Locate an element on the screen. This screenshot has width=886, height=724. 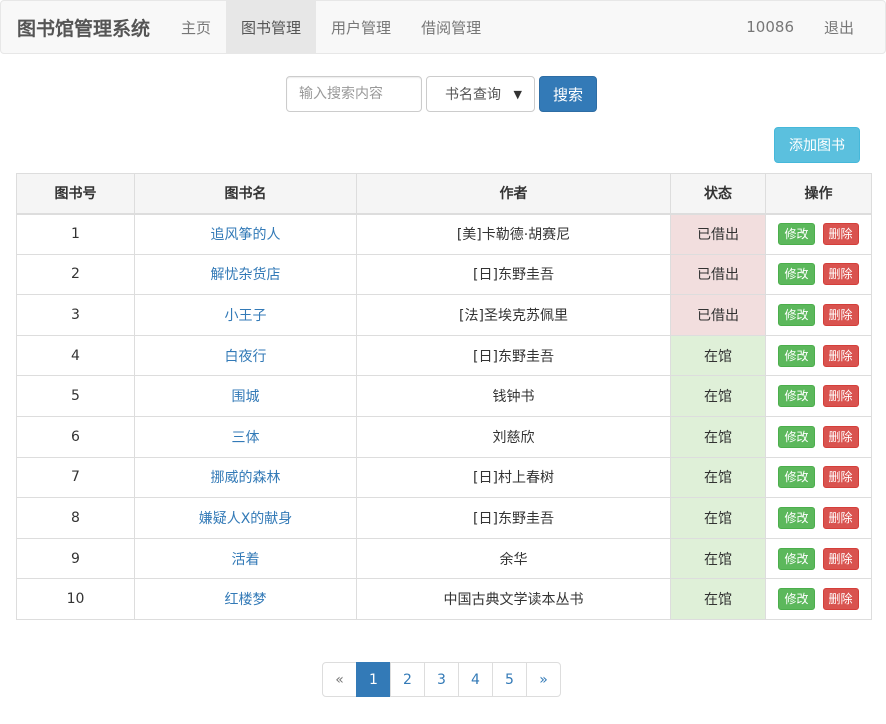
page-prev: « is located at coordinates (339, 679).